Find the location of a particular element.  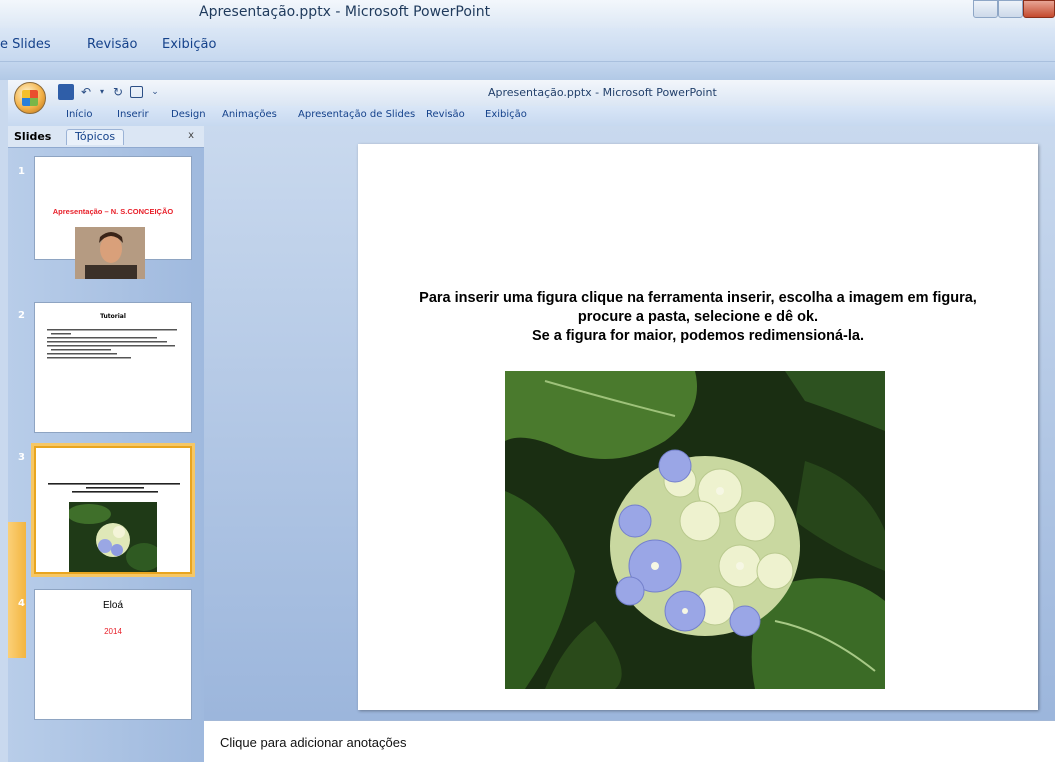

thumbnail-subtitle: 2014 is located at coordinates (113, 631).